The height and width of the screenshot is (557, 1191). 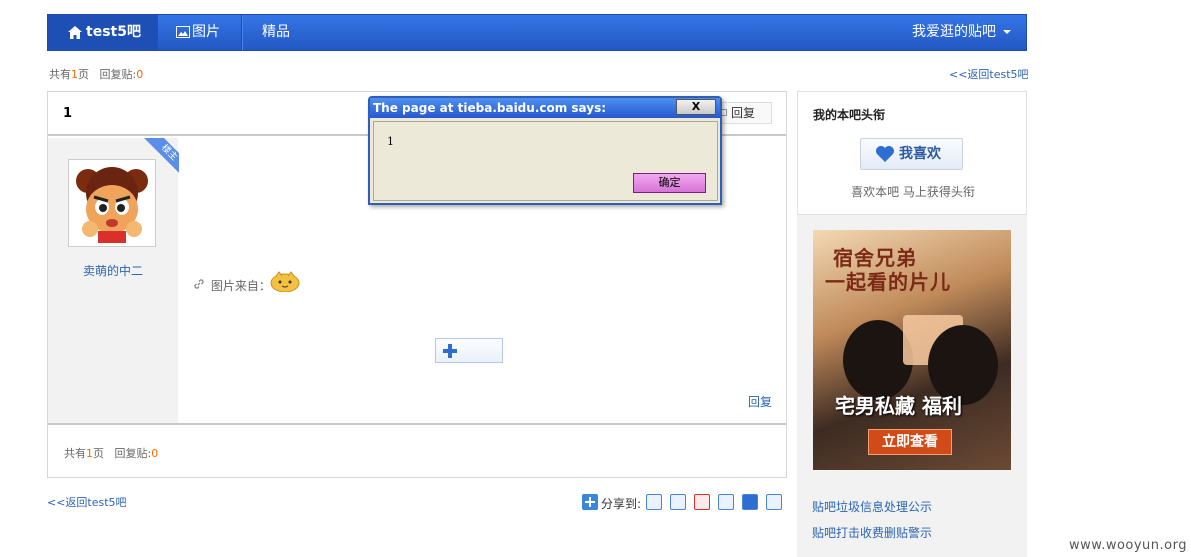 I want to click on dialog-message: 1, so click(x=390, y=141).